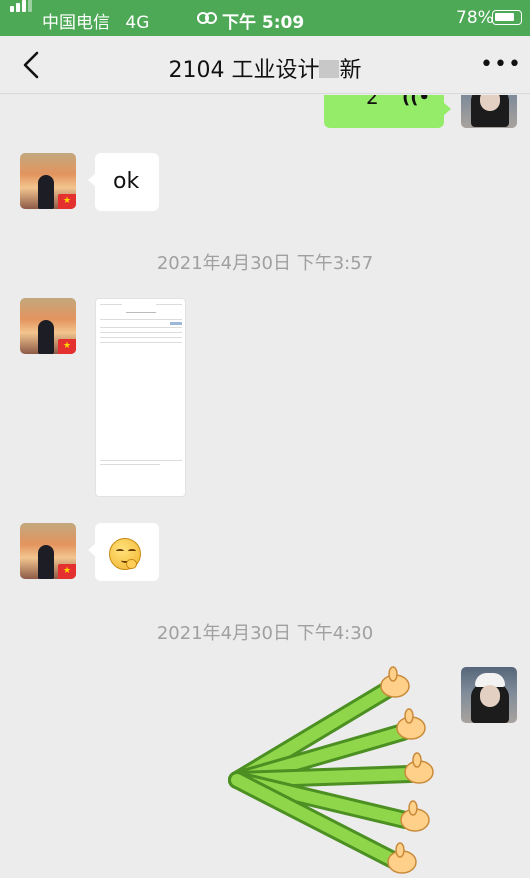  I want to click on voice-wave-icon: ((•, so click(416, 101).